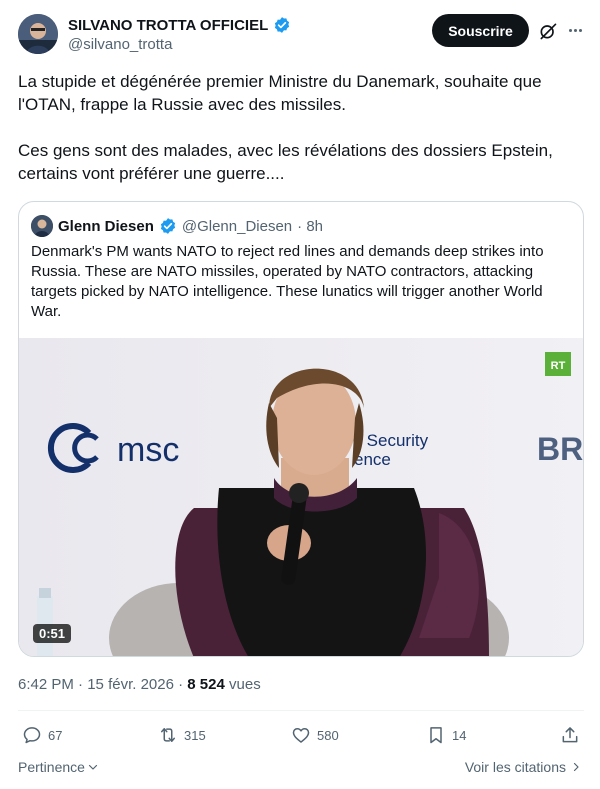  I want to click on quoted-author-name: Glenn Diesen, so click(106, 226).